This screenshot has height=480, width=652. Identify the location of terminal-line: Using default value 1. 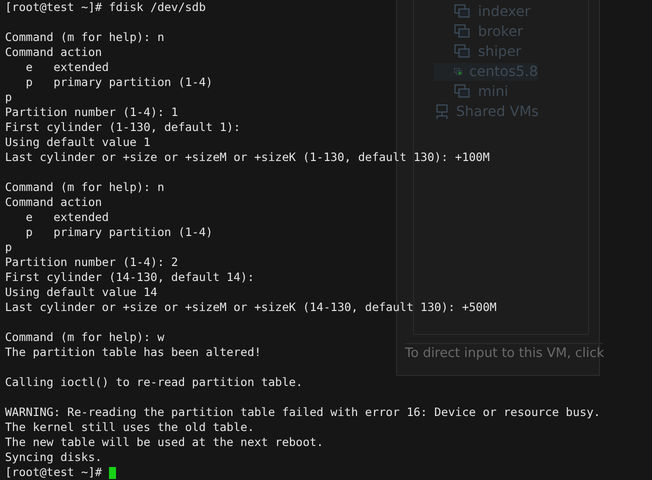
(77, 142).